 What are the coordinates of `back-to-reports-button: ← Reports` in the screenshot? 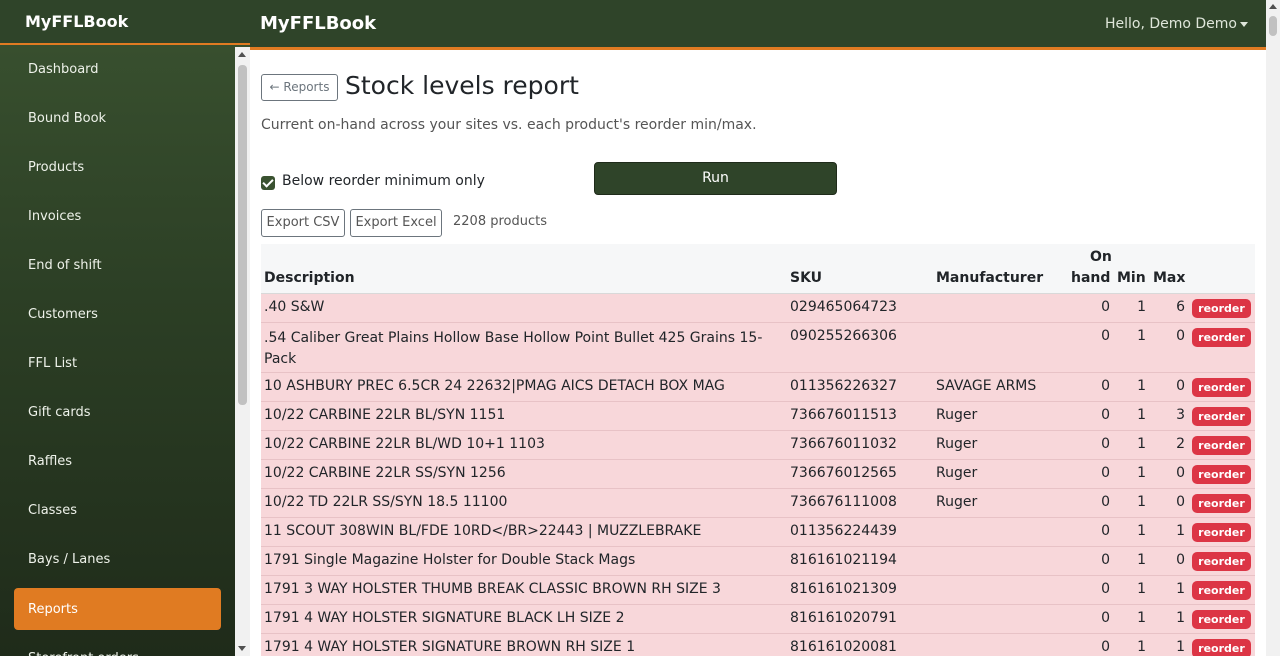 It's located at (299, 87).